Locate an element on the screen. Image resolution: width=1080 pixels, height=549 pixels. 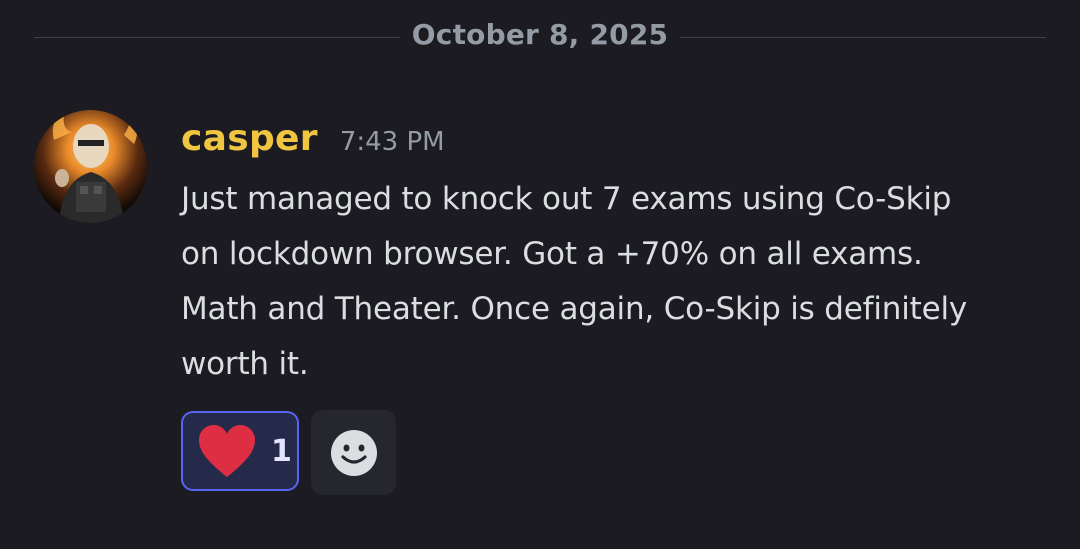
divider-line-left is located at coordinates (217, 37).